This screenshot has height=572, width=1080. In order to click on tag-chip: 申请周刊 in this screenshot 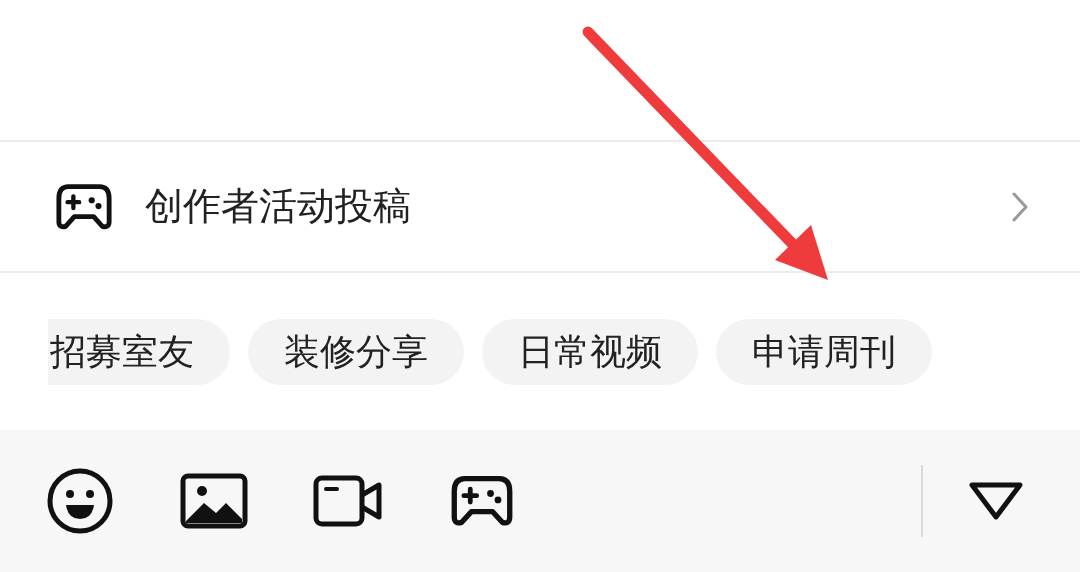, I will do `click(824, 351)`.